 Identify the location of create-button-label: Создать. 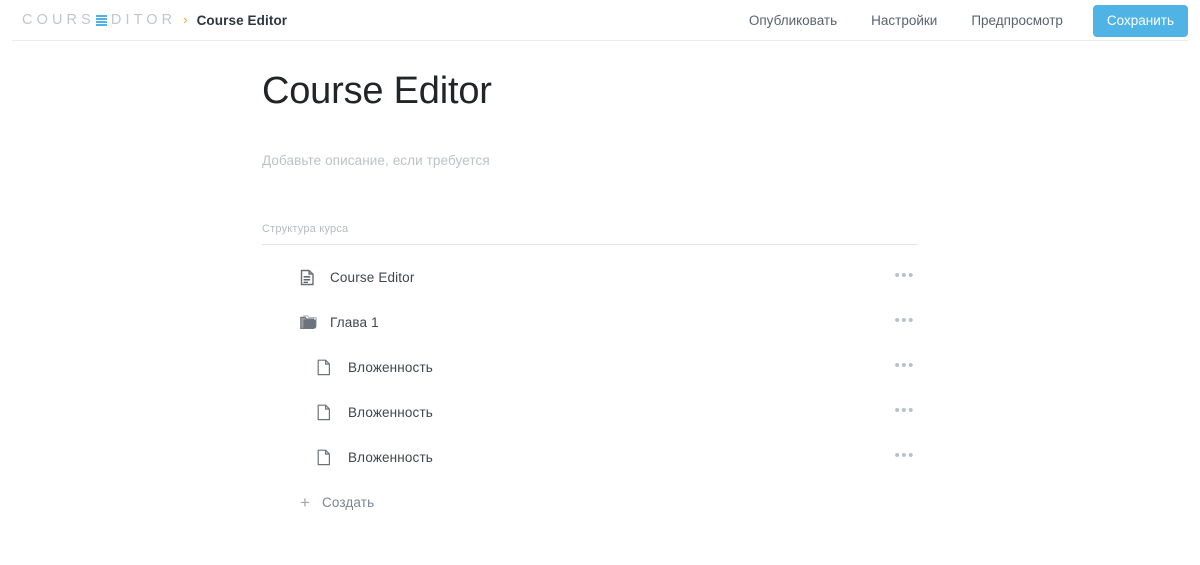
(348, 502).